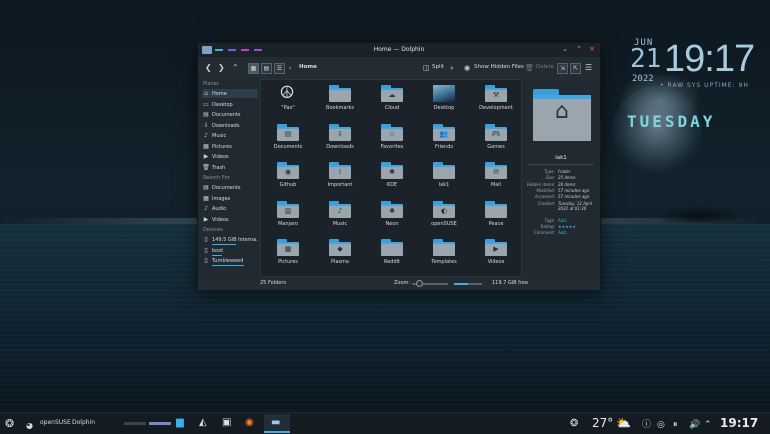  Describe the element at coordinates (444, 140) in the screenshot. I see `file-item: 👥 Friends` at that location.